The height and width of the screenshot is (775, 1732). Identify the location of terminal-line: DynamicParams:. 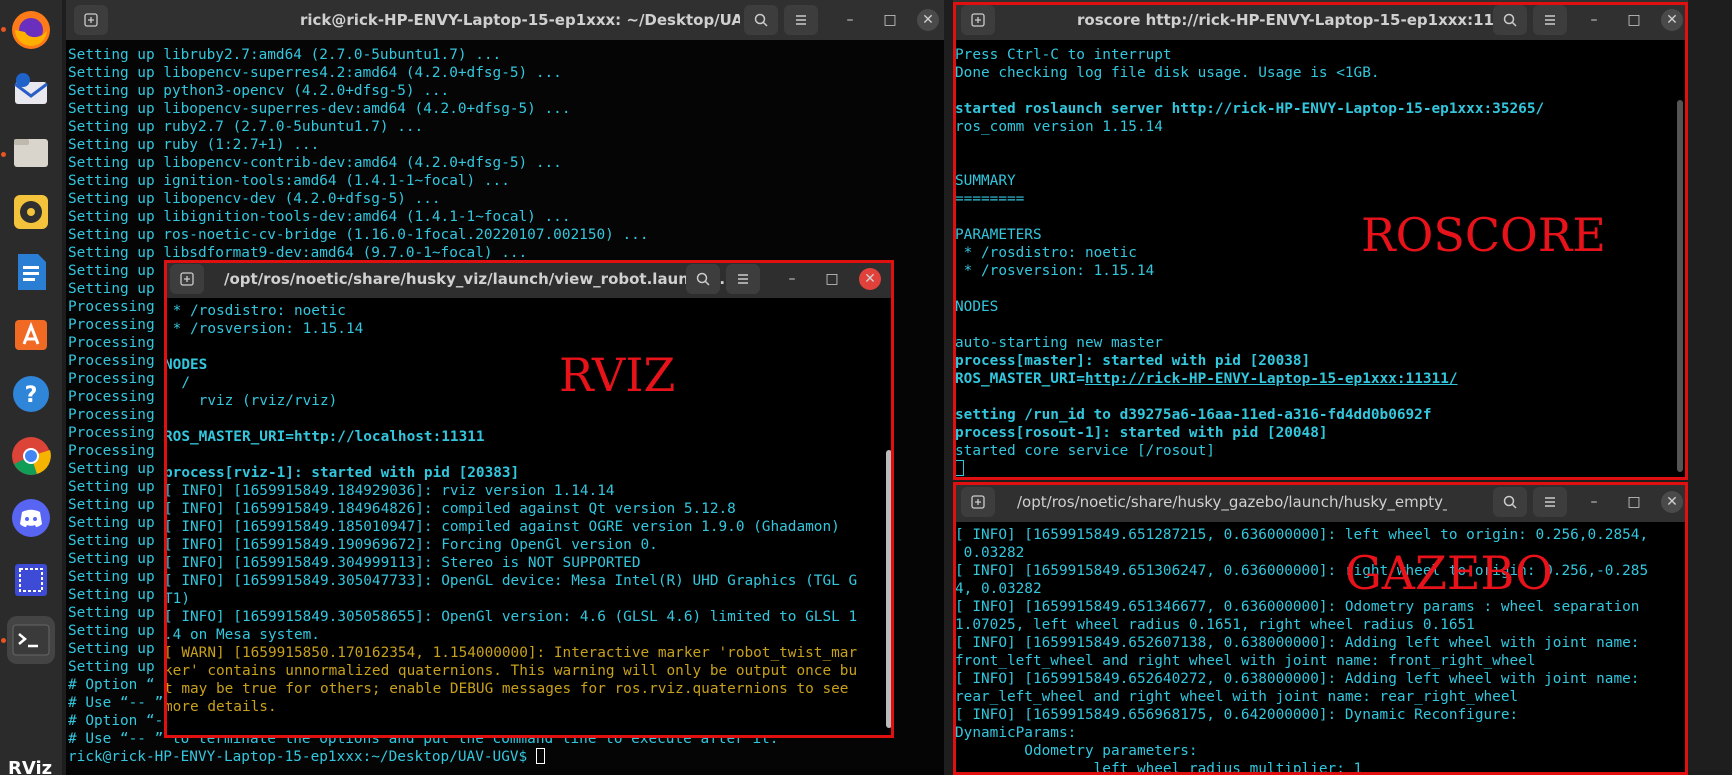
(1016, 733).